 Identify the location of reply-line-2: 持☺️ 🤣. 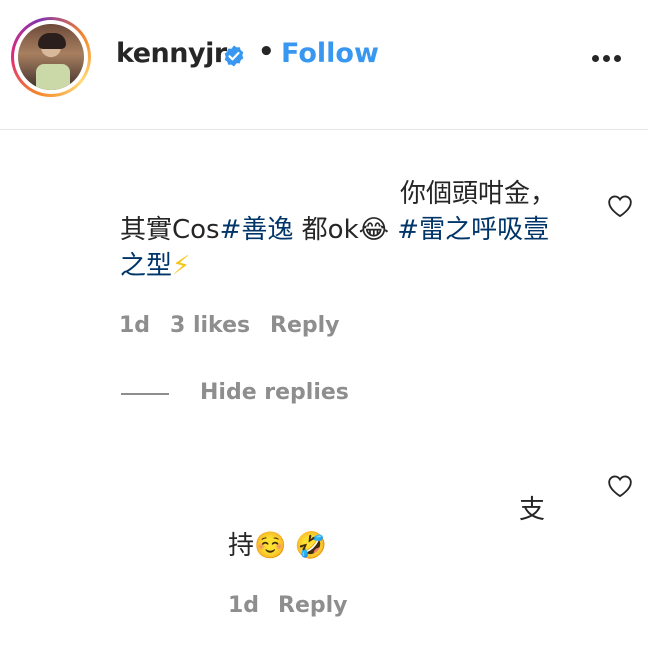
(278, 546).